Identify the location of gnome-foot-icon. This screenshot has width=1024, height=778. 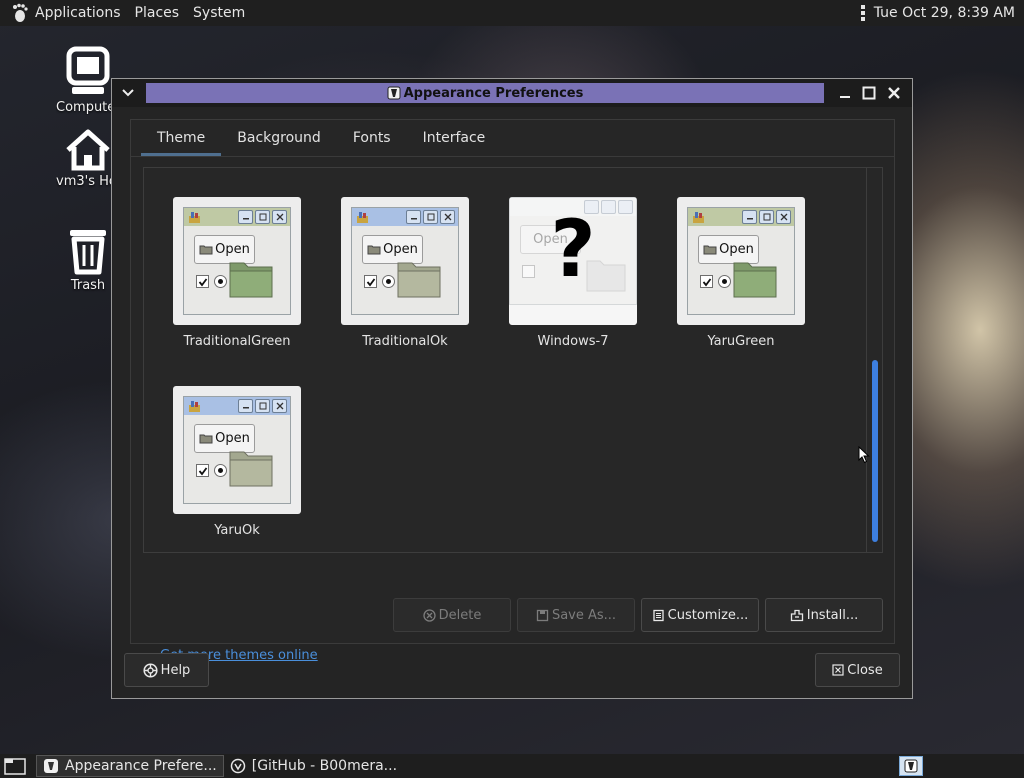
(20, 12).